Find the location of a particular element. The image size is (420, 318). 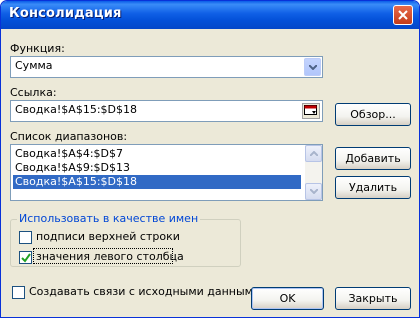

left-column-checkbox is located at coordinates (25, 257).